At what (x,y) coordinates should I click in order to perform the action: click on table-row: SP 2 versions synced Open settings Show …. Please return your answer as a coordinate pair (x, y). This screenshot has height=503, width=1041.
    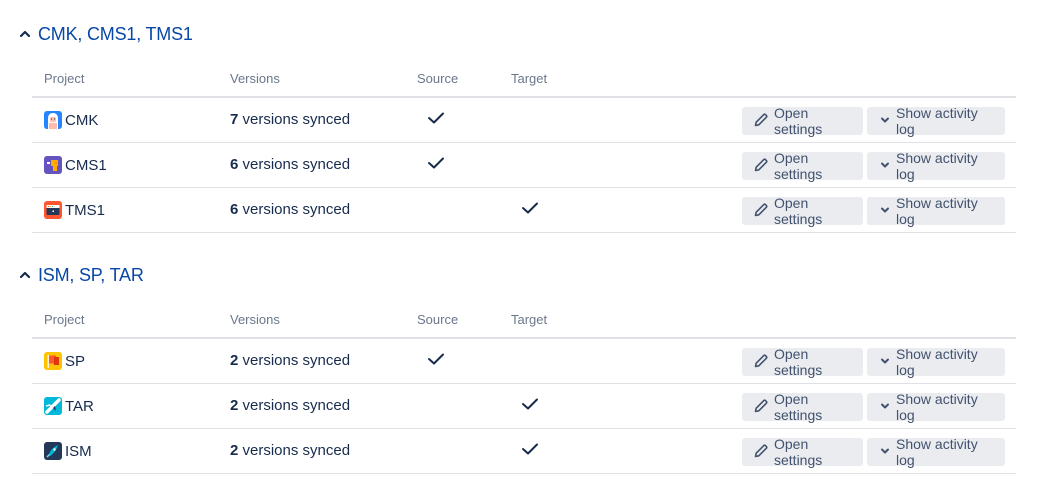
    Looking at the image, I should click on (524, 361).